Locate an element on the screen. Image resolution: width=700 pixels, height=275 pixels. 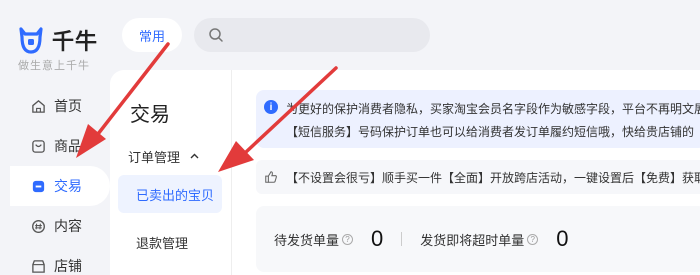
goods-icon is located at coordinates (38, 146).